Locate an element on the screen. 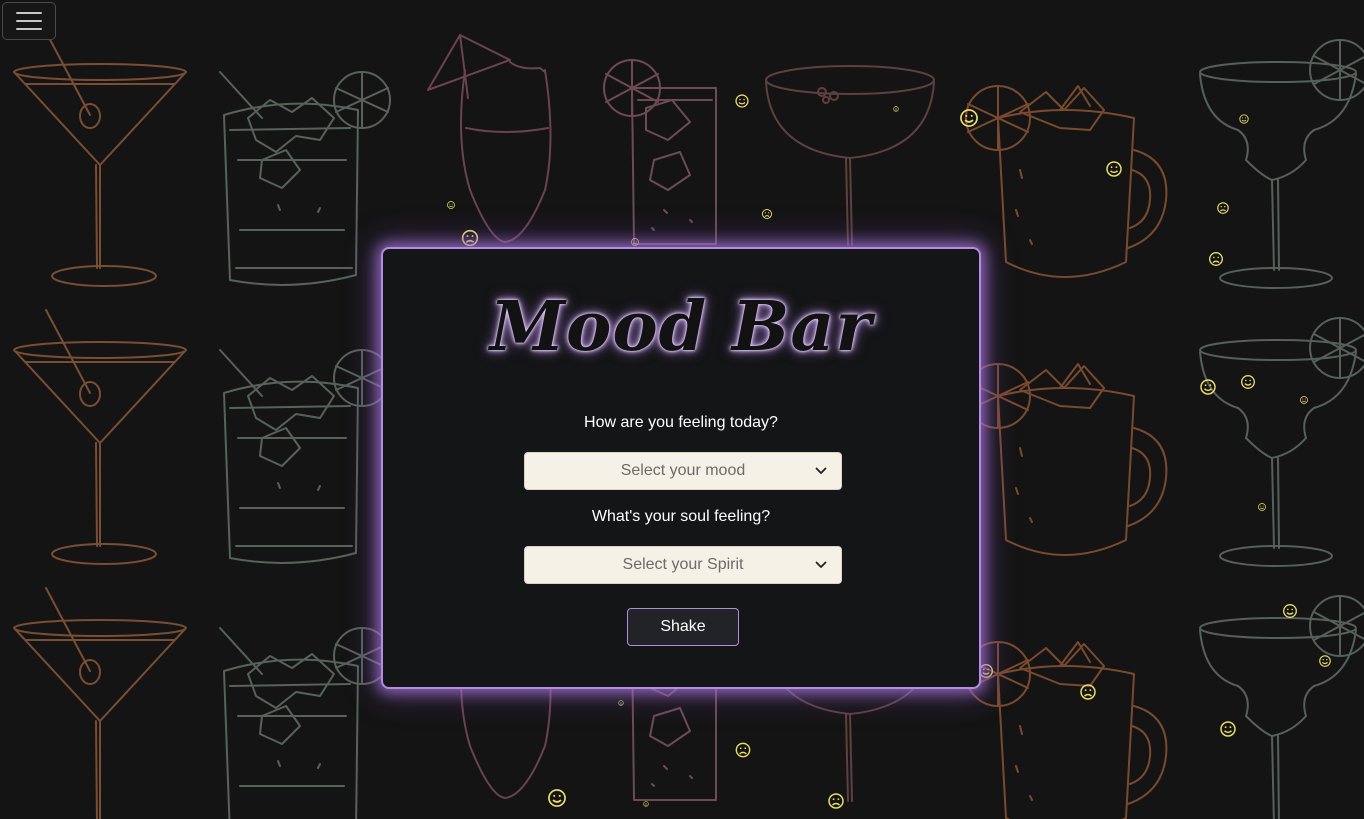  spirit-question-label: What's your soul feeling? is located at coordinates (681, 516).